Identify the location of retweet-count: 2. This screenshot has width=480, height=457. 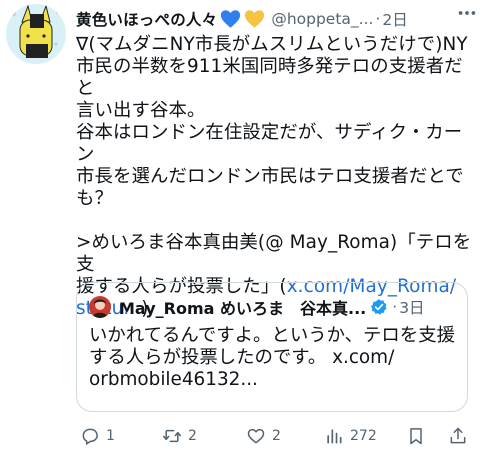
(192, 436).